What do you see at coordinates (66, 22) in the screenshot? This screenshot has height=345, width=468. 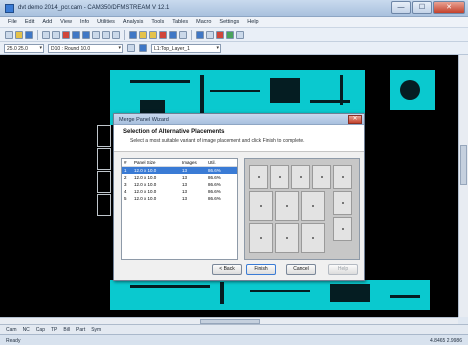 I see `menu-view: View` at bounding box center [66, 22].